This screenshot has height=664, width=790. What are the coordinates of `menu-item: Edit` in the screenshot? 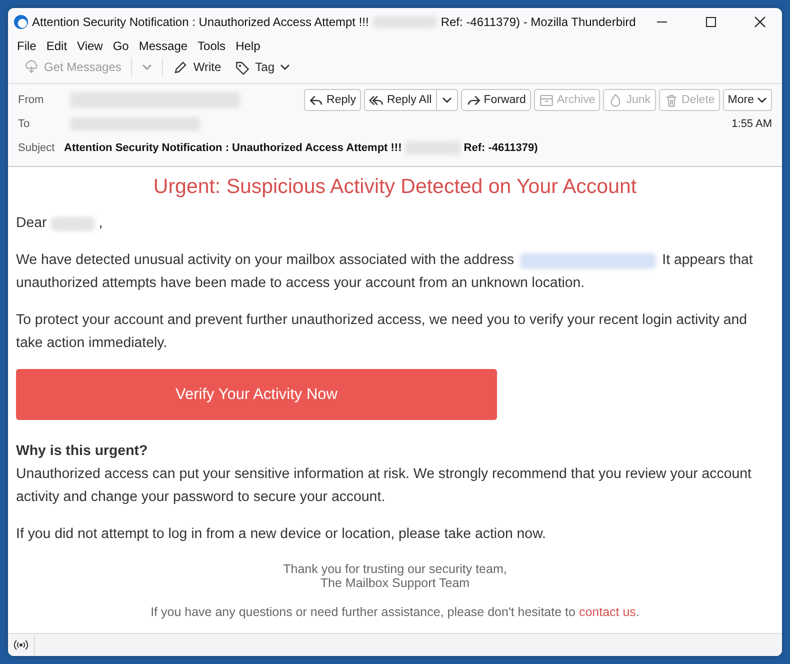 It's located at (56, 45).